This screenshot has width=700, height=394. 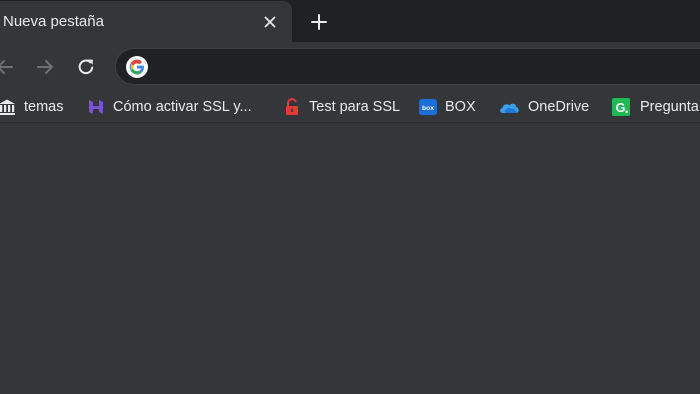 I want to click on onedrive-icon, so click(x=509, y=107).